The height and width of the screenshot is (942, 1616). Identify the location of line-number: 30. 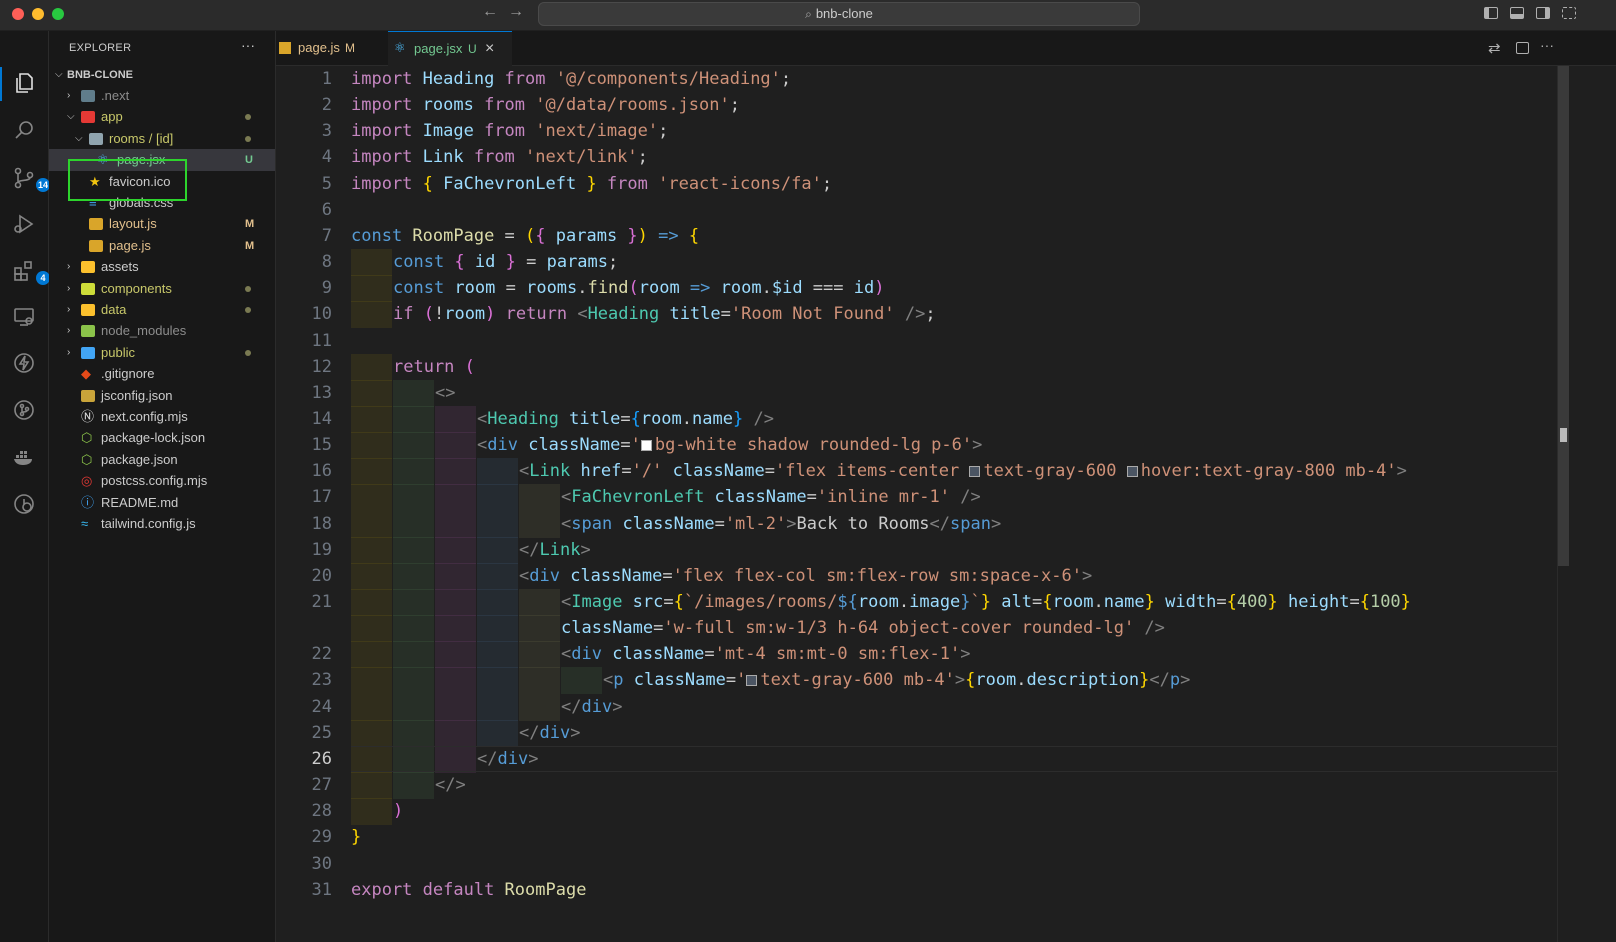
(321, 863).